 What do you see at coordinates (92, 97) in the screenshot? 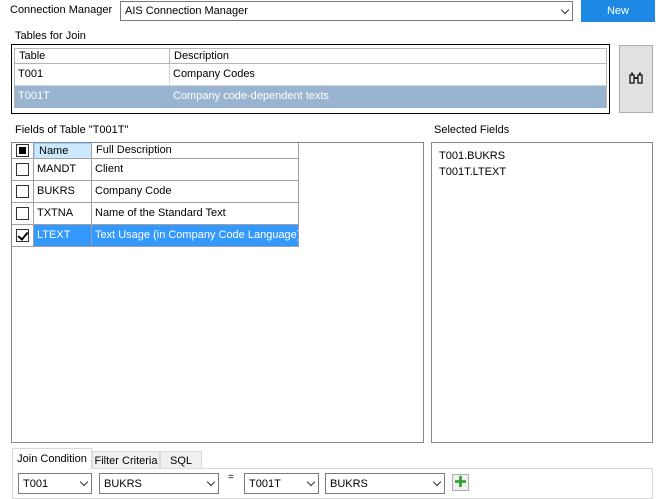
I see `table-cell-name: T001T` at bounding box center [92, 97].